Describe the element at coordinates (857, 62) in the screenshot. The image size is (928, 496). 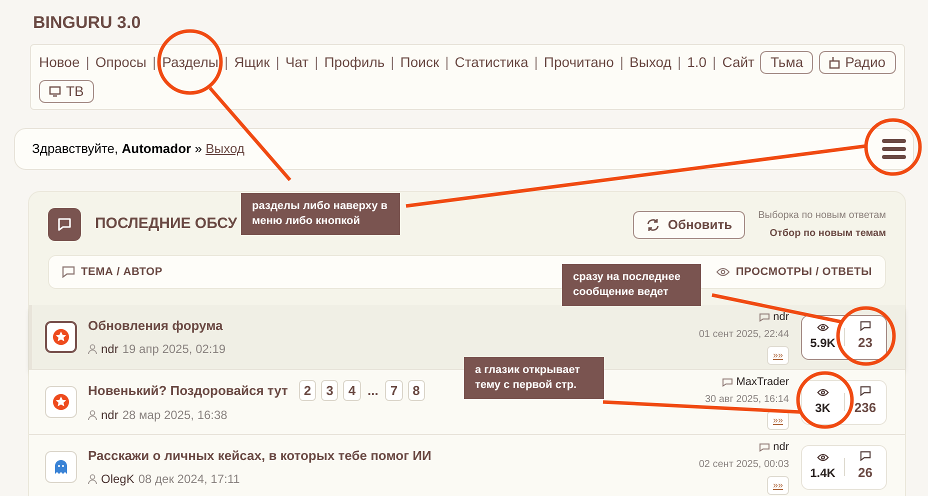
I see `nav-button: Радио` at that location.